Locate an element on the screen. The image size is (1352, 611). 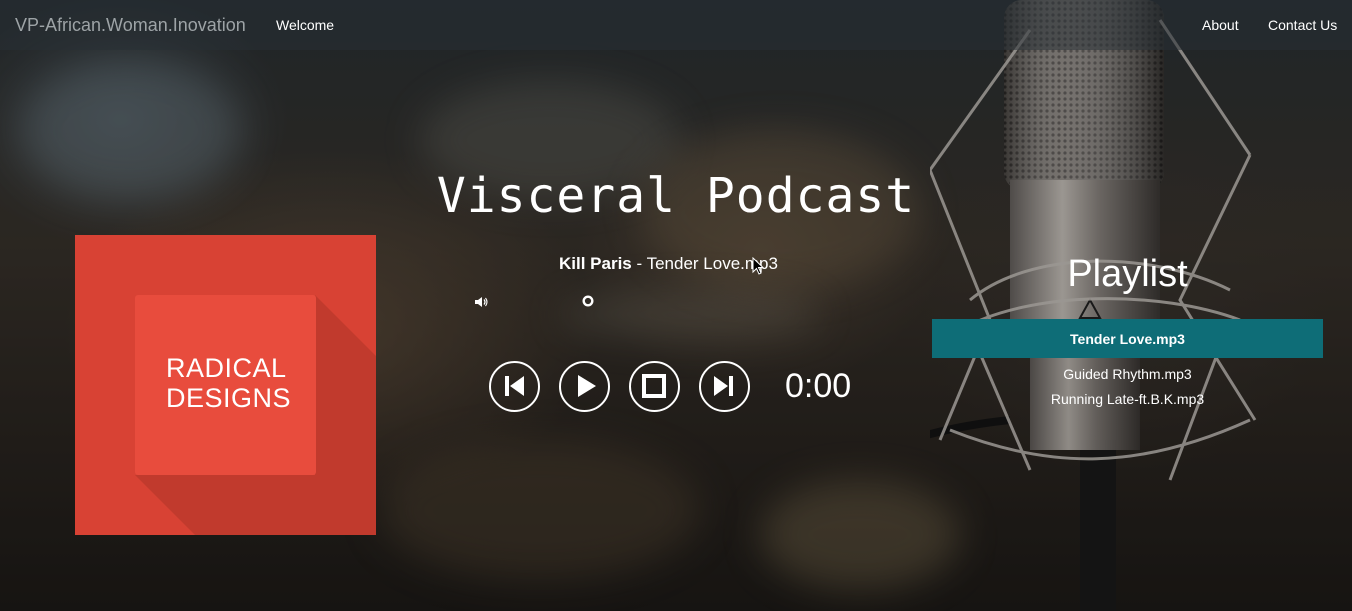
playlist-item-active: Tender Love.mp3 is located at coordinates (1127, 338).